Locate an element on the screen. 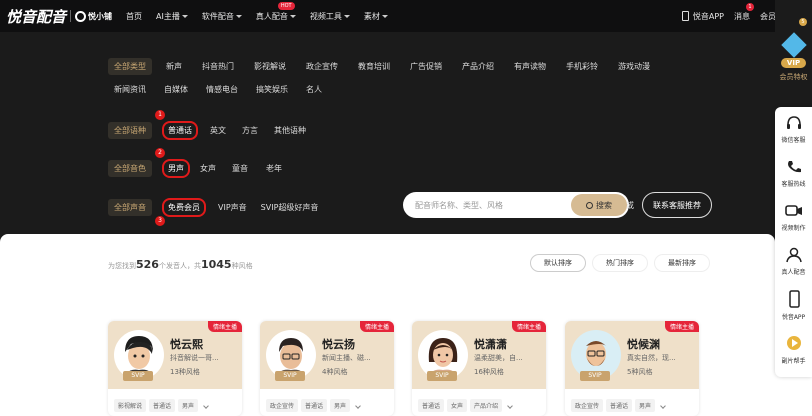 This screenshot has height=416, width=812. quick-link-hotline: 客服热线 is located at coordinates (793, 173).